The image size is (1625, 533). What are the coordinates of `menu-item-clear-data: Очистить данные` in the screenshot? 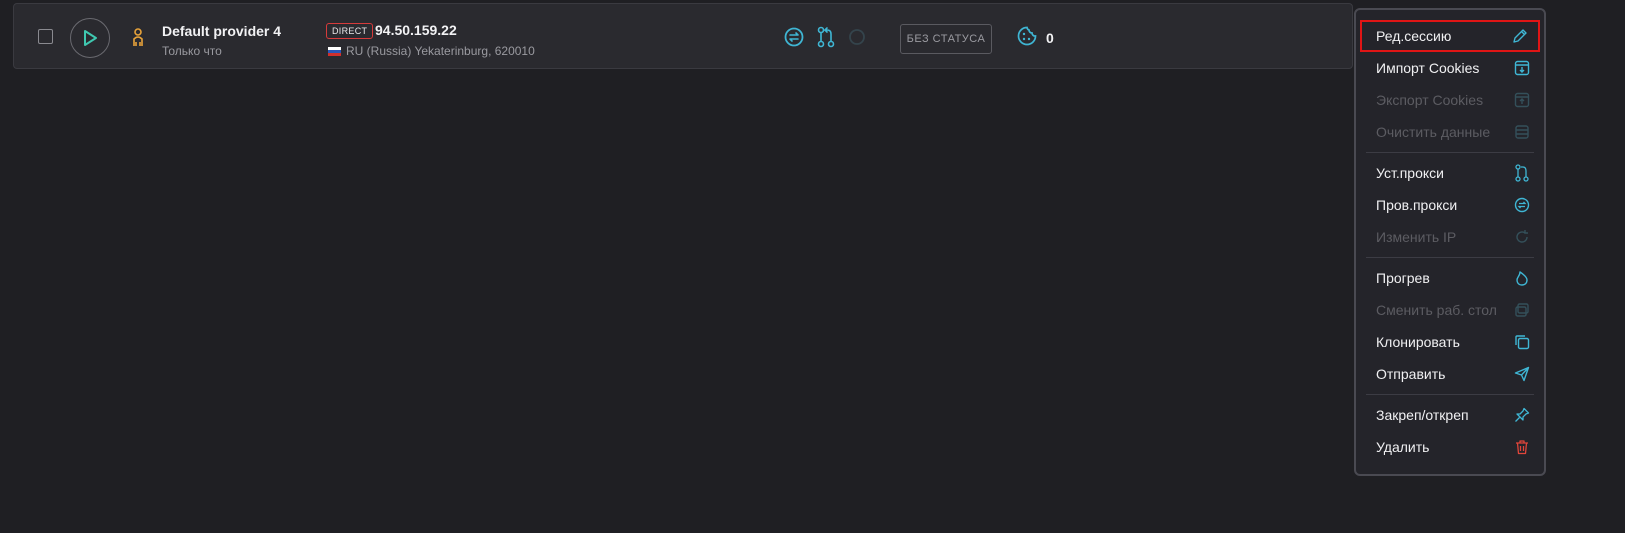 It's located at (1450, 132).